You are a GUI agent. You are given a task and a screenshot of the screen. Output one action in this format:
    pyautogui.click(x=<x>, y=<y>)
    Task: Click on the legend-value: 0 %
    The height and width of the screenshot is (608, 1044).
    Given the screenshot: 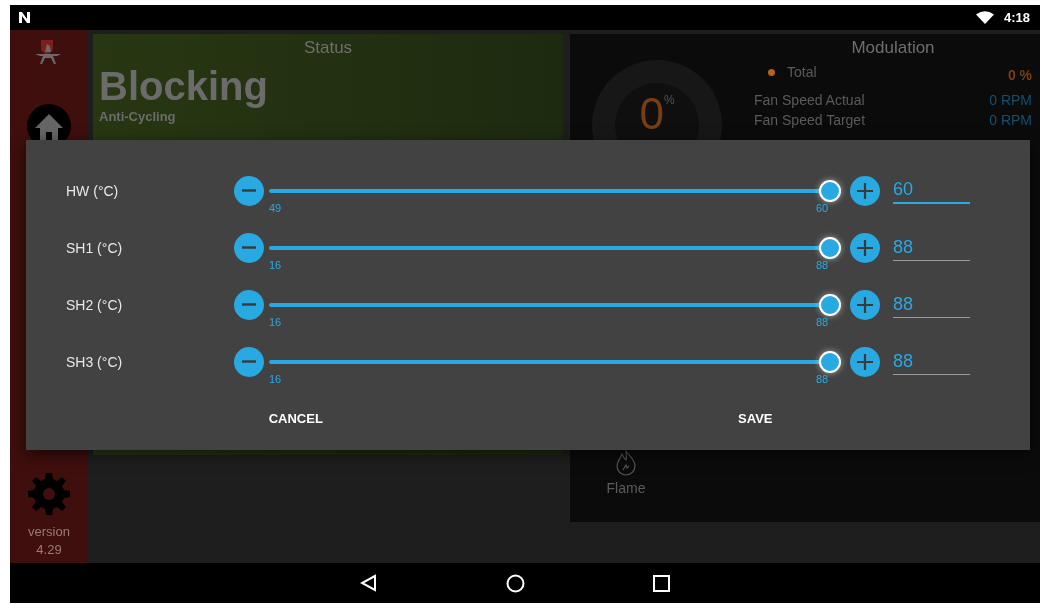 What is the action you would take?
    pyautogui.click(x=1019, y=75)
    